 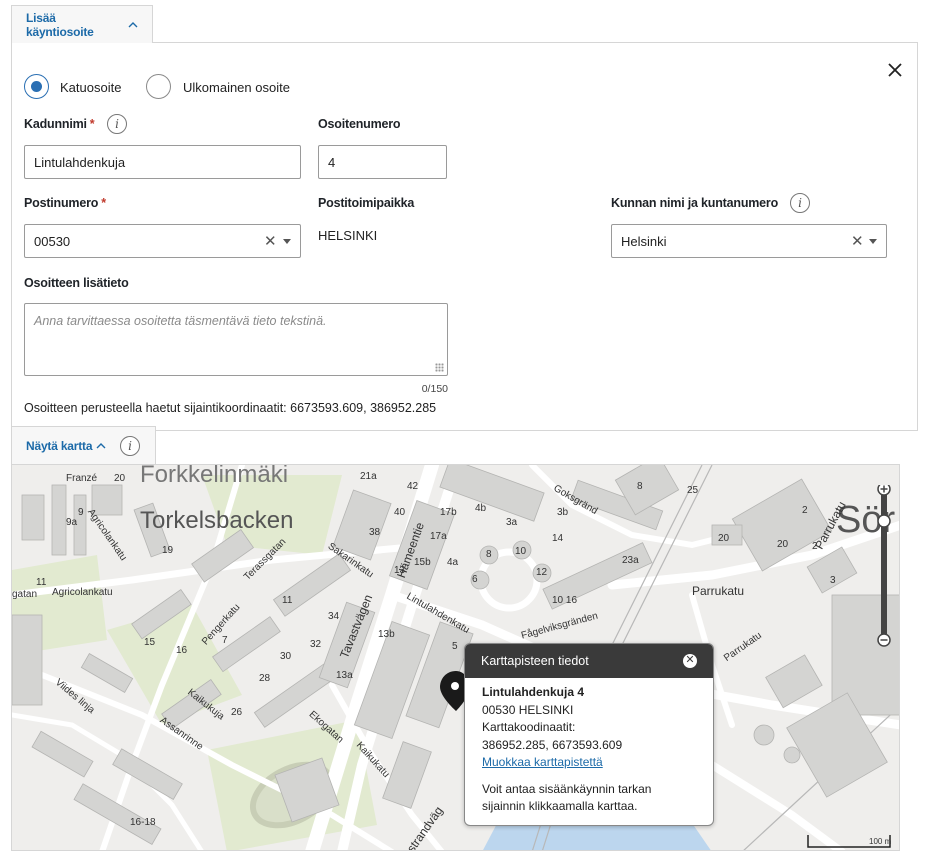 What do you see at coordinates (82, 592) in the screenshot?
I see `map-label: Agricolankatu` at bounding box center [82, 592].